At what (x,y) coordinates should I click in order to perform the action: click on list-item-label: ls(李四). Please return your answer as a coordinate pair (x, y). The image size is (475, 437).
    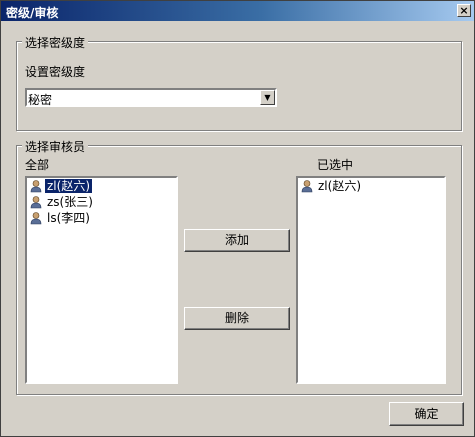
    Looking at the image, I should click on (68, 218).